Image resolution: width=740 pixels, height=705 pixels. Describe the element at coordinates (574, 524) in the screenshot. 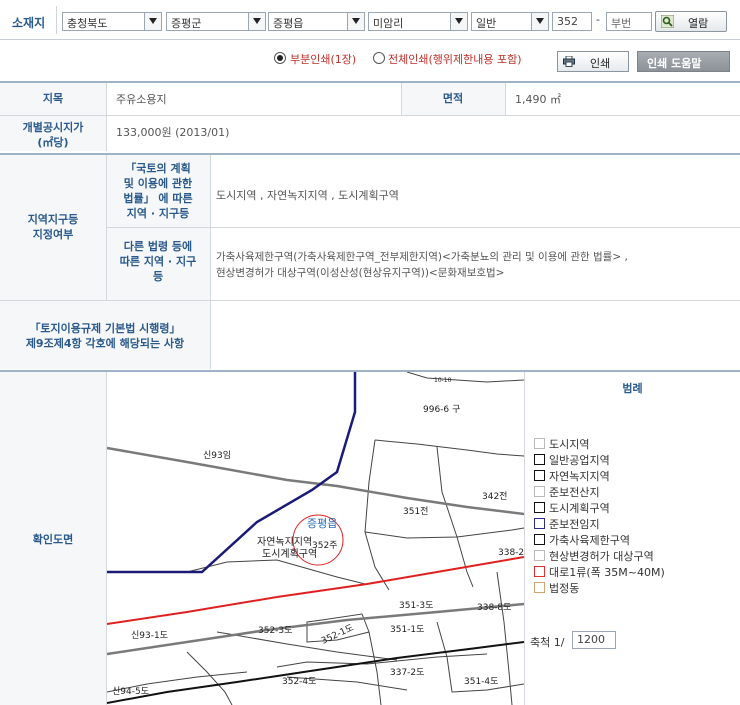

I see `legend-label: 준보전임지` at that location.